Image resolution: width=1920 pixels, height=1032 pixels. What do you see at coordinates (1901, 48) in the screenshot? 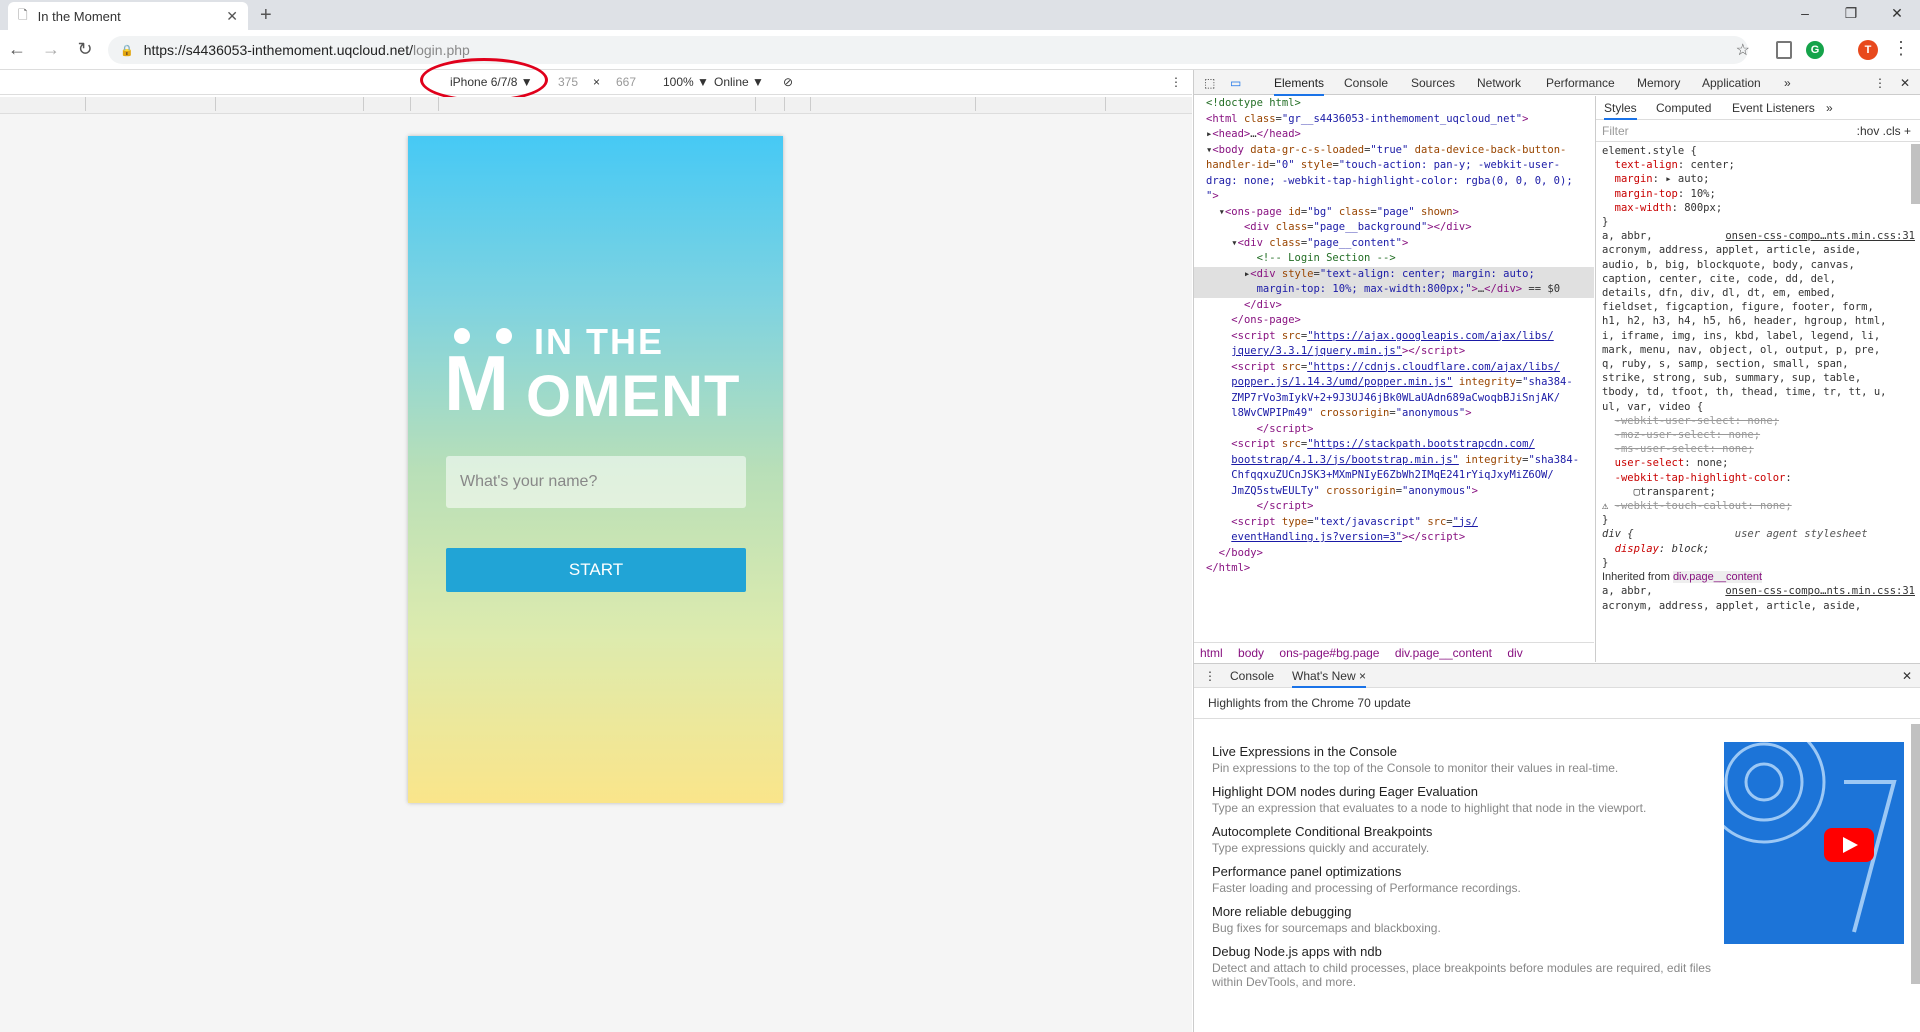
I see `browser-menu-icon: ⋮` at bounding box center [1901, 48].